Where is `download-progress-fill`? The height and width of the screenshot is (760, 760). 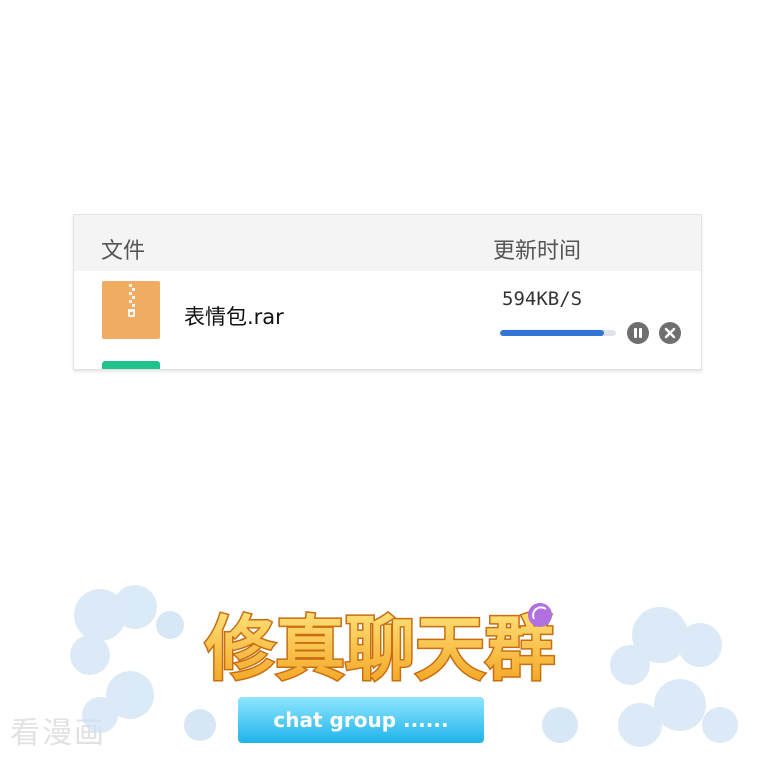 download-progress-fill is located at coordinates (552, 333).